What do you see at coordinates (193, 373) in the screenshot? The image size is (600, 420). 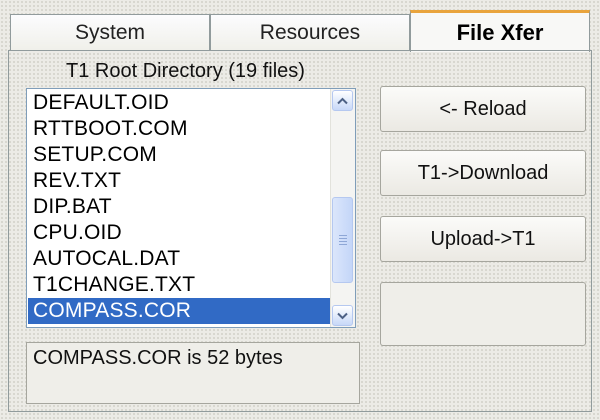 I see `status-box: COMPASS.COR is 52 bytes` at bounding box center [193, 373].